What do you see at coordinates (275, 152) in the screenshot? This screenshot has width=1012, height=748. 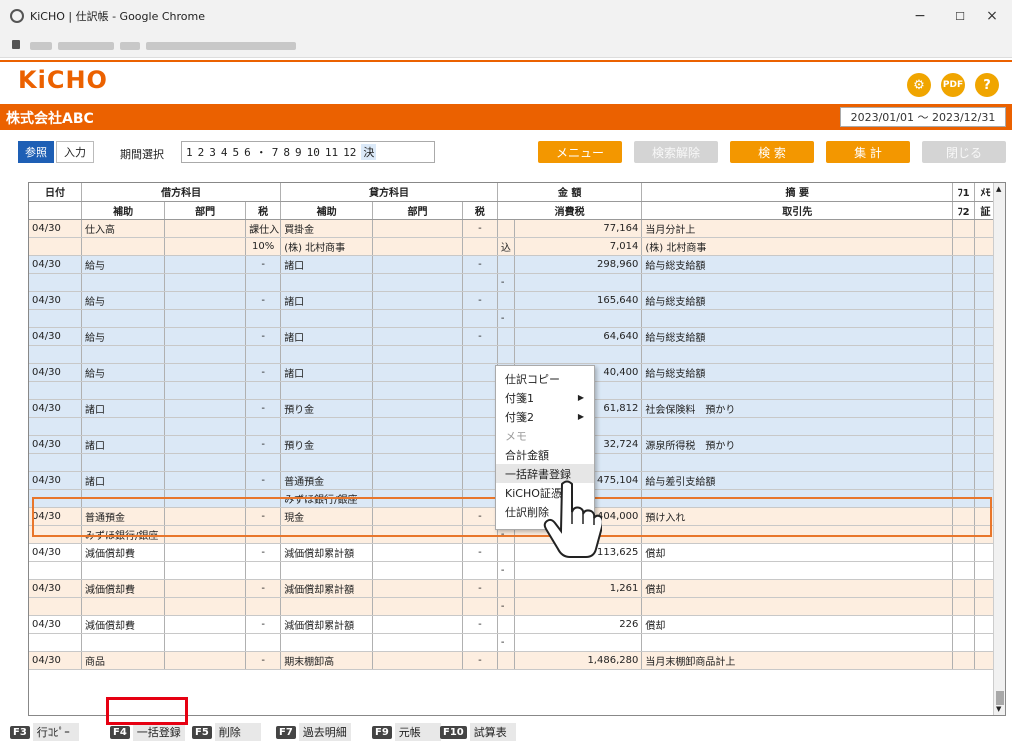 I see `period-7: 7` at bounding box center [275, 152].